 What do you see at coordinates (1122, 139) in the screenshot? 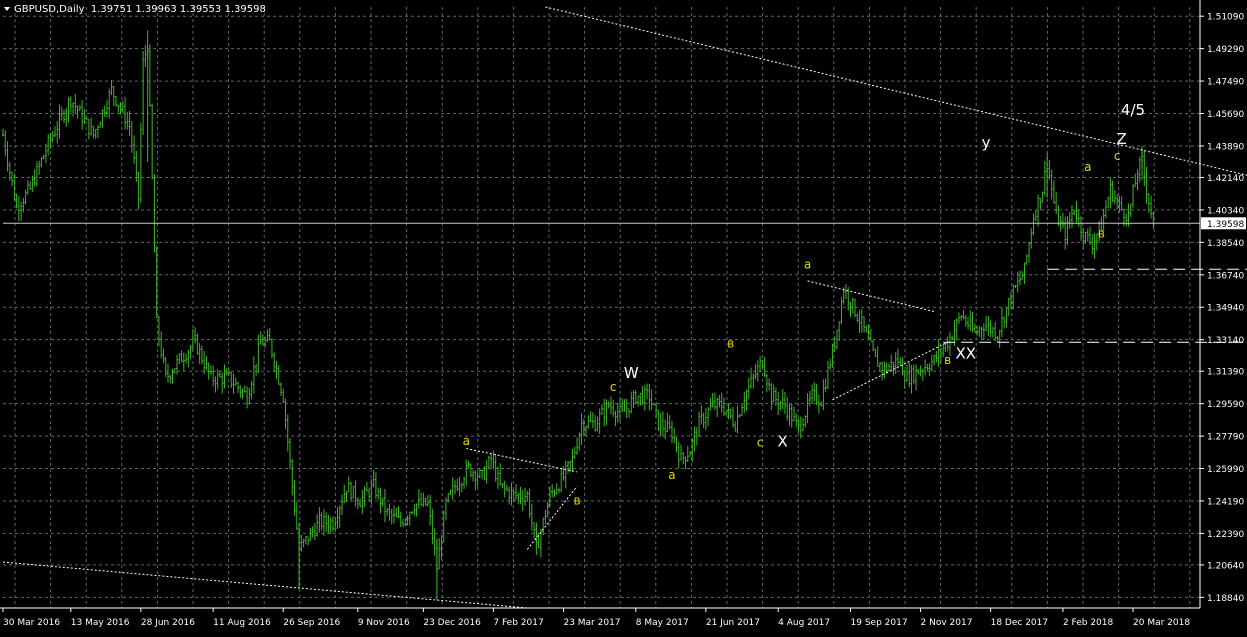
I see `wave-label: Z` at bounding box center [1122, 139].